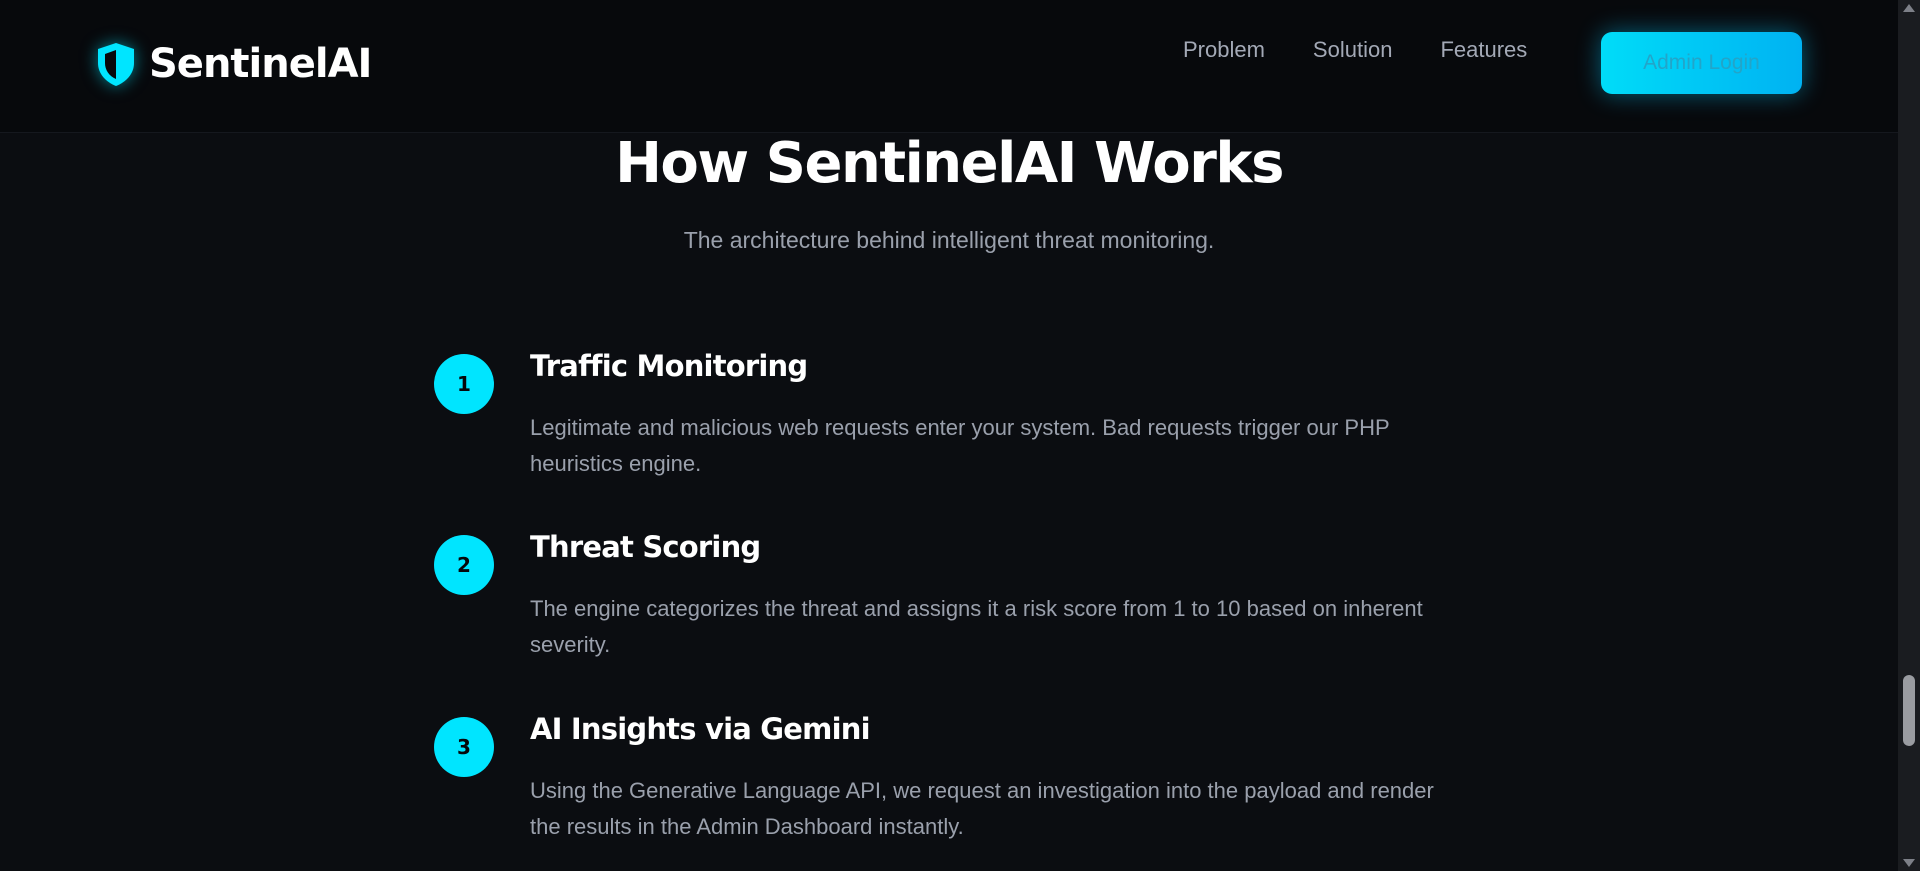  What do you see at coordinates (1909, 435) in the screenshot?
I see `page-scrollbar` at bounding box center [1909, 435].